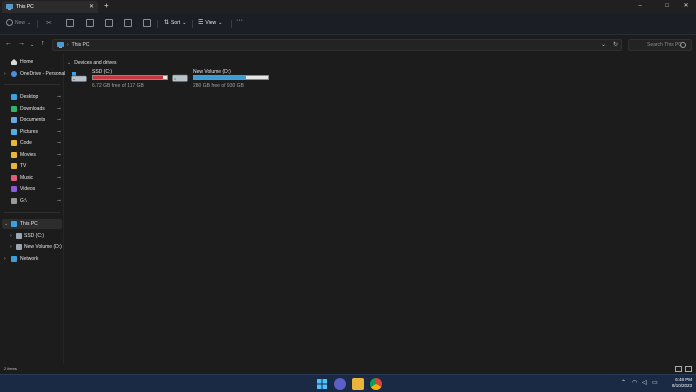 This screenshot has height=392, width=696. Describe the element at coordinates (79, 77) in the screenshot. I see `windows-drive-icon` at that location.